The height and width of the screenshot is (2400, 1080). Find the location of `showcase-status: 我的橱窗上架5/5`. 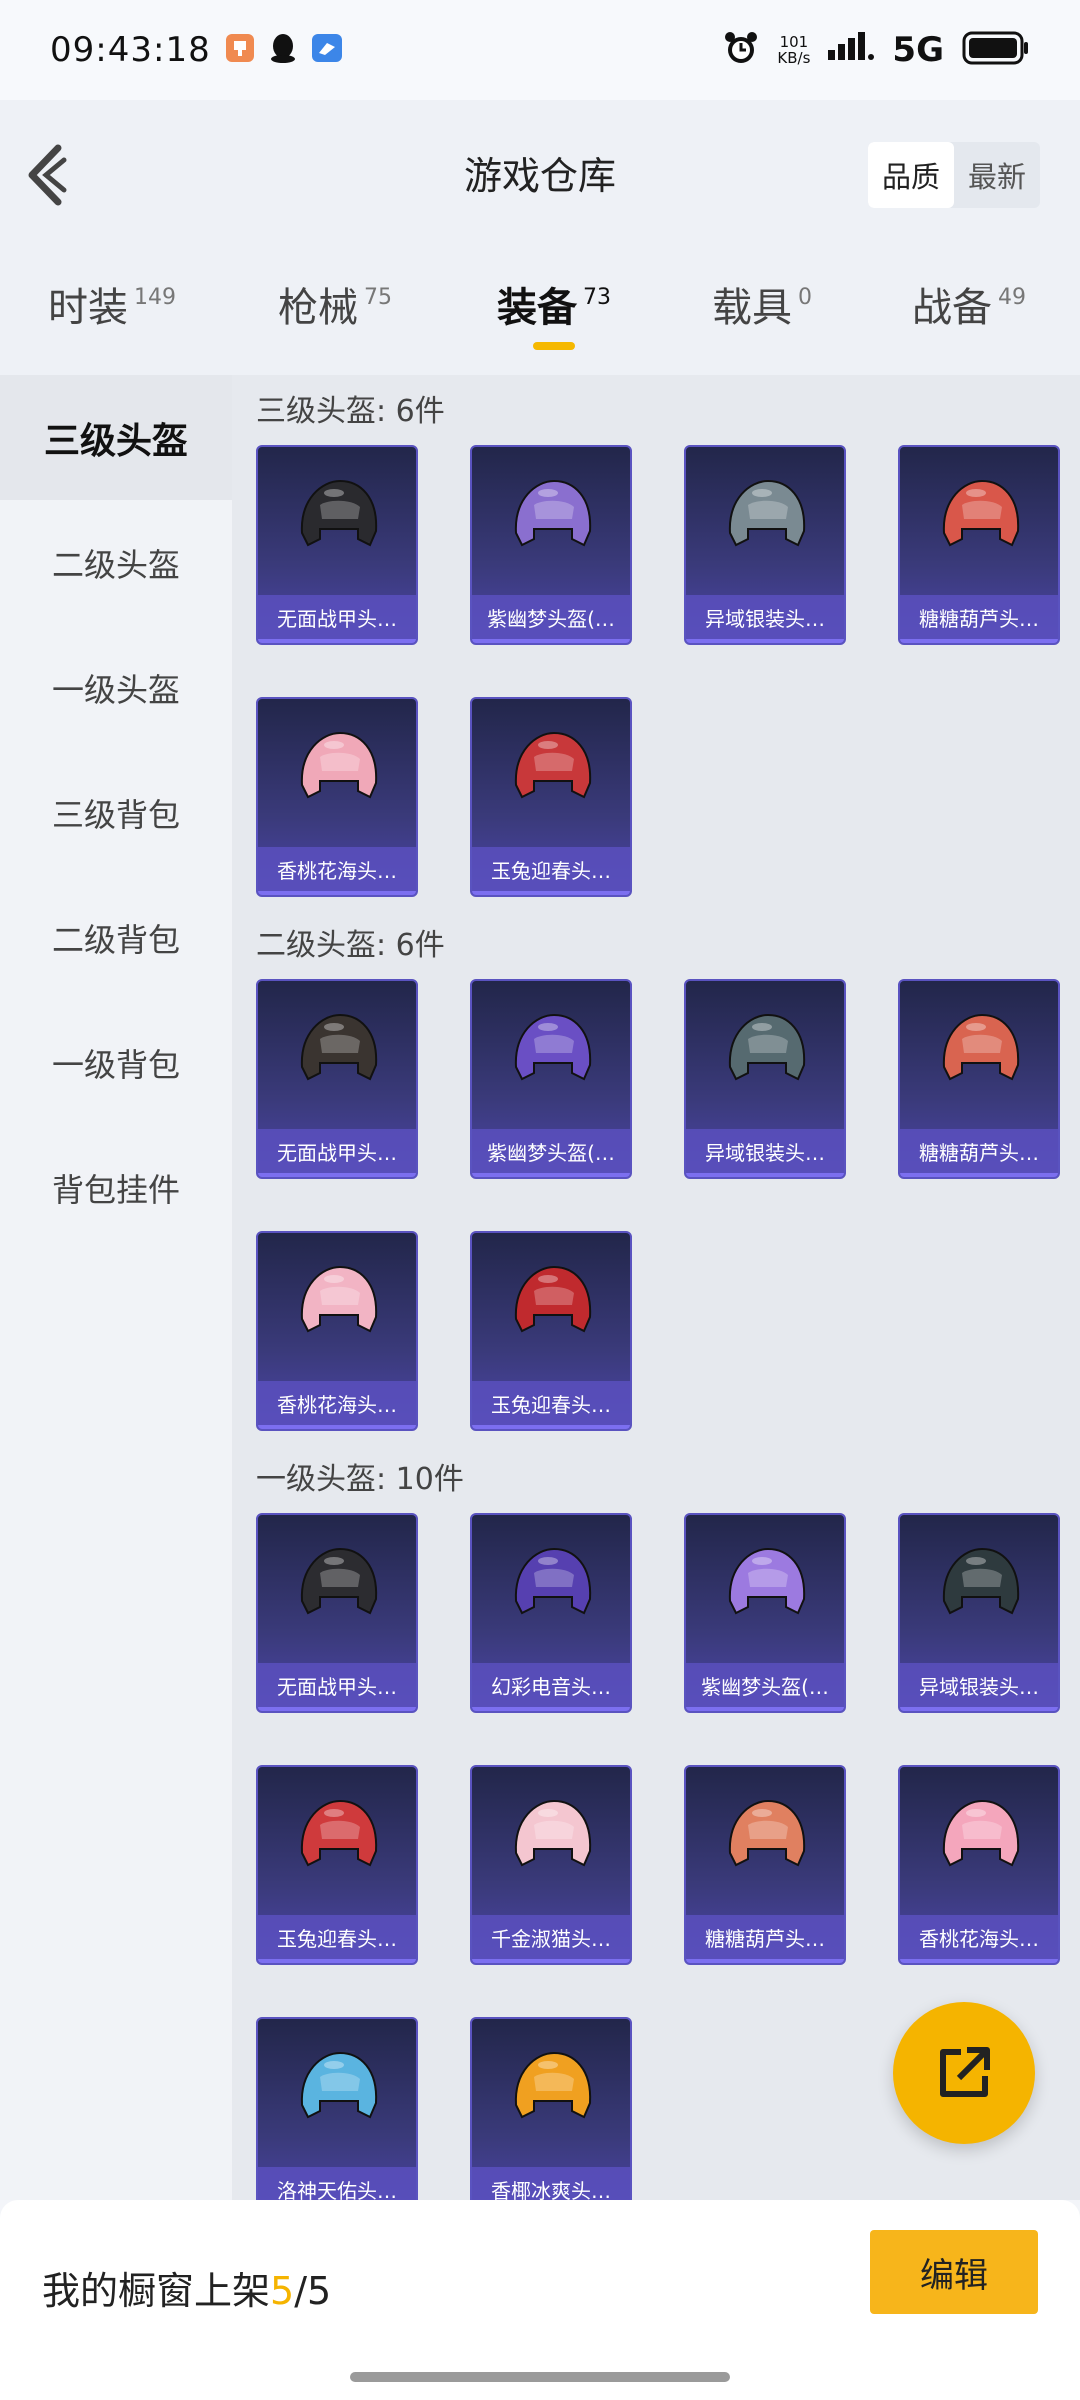

showcase-status: 我的橱窗上架5/5 is located at coordinates (187, 2291).